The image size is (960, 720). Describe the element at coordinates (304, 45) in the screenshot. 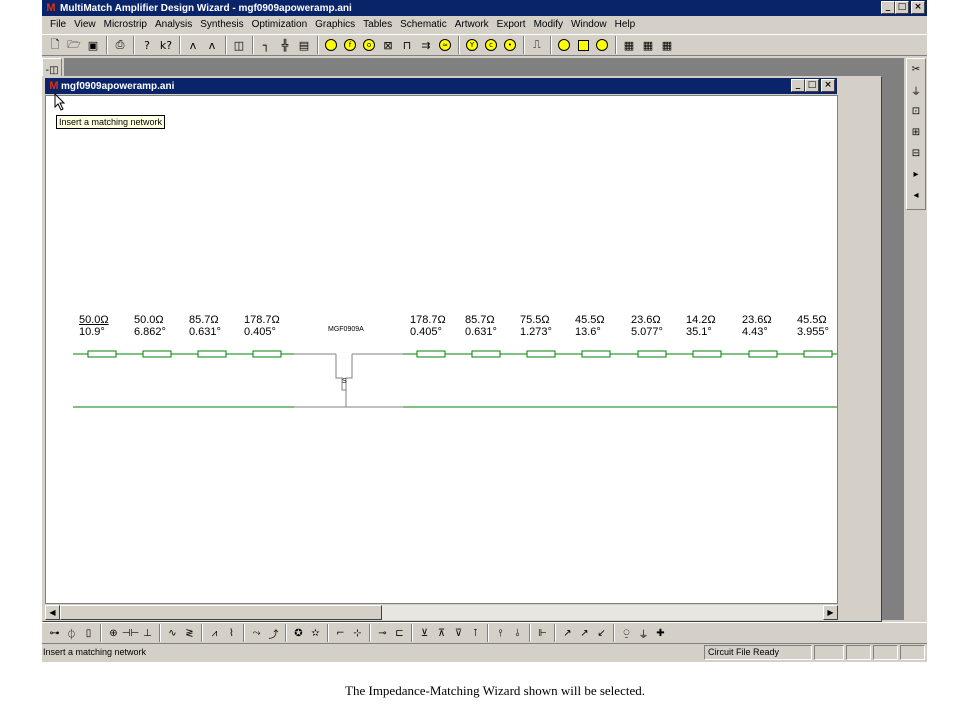

I see `text-box-icon: ▤` at that location.